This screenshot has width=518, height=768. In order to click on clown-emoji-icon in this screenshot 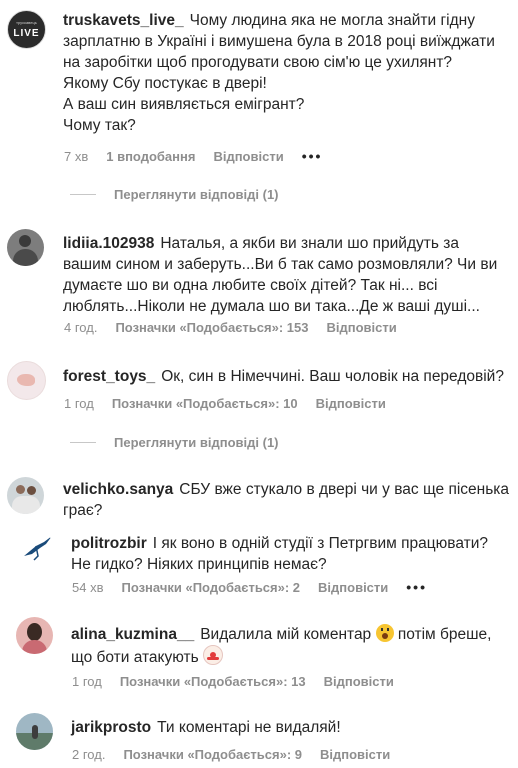, I will do `click(213, 655)`.